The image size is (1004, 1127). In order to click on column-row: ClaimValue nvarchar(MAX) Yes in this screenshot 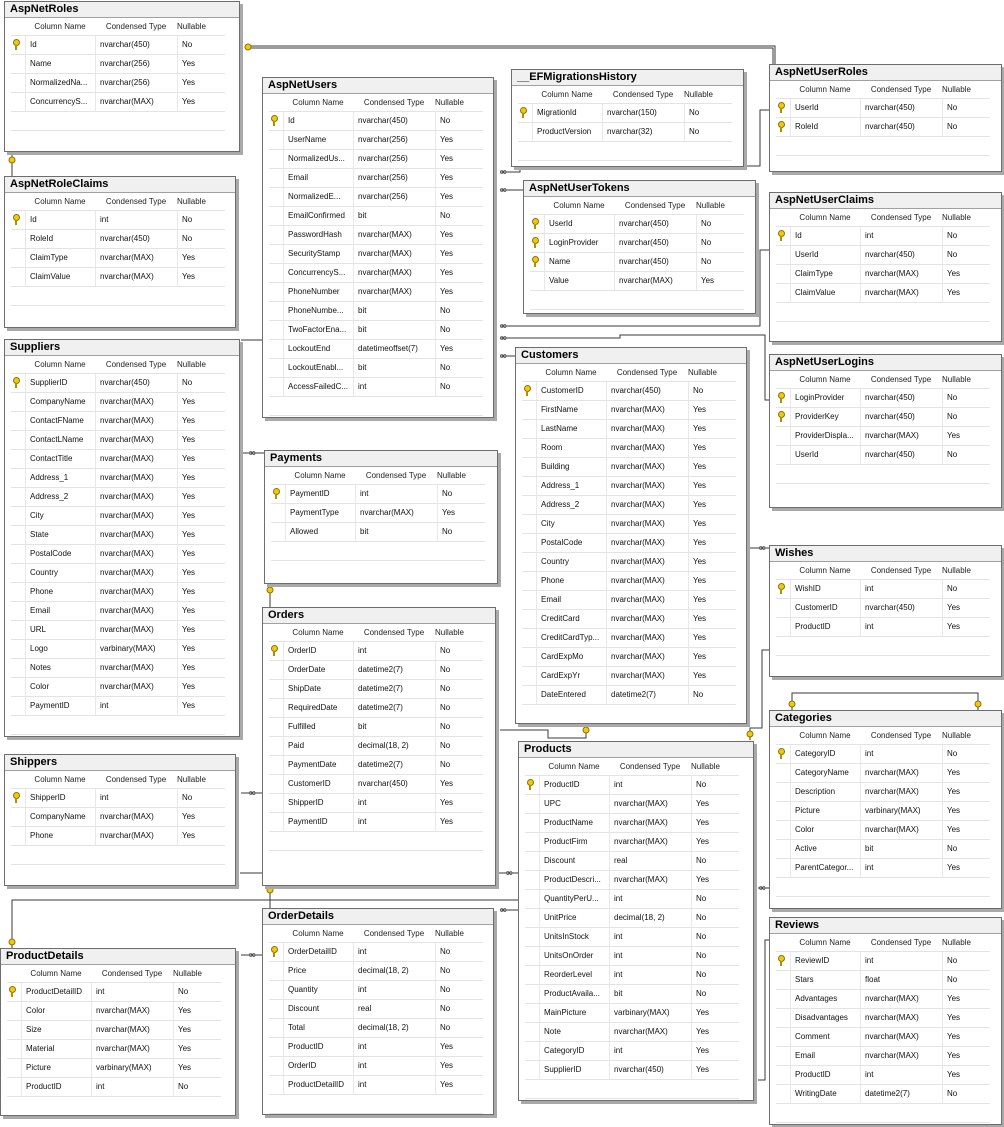, I will do `click(118, 276)`.